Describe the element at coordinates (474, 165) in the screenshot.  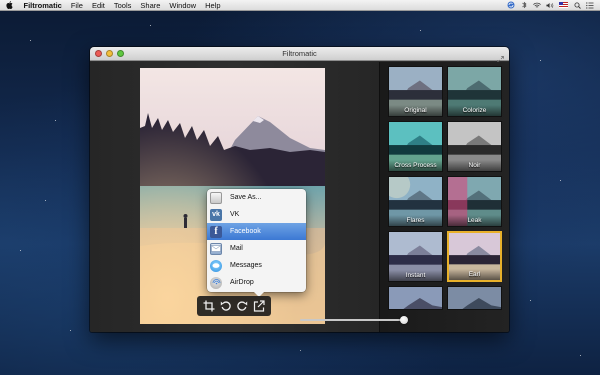
I see `filter-label: Noir` at that location.